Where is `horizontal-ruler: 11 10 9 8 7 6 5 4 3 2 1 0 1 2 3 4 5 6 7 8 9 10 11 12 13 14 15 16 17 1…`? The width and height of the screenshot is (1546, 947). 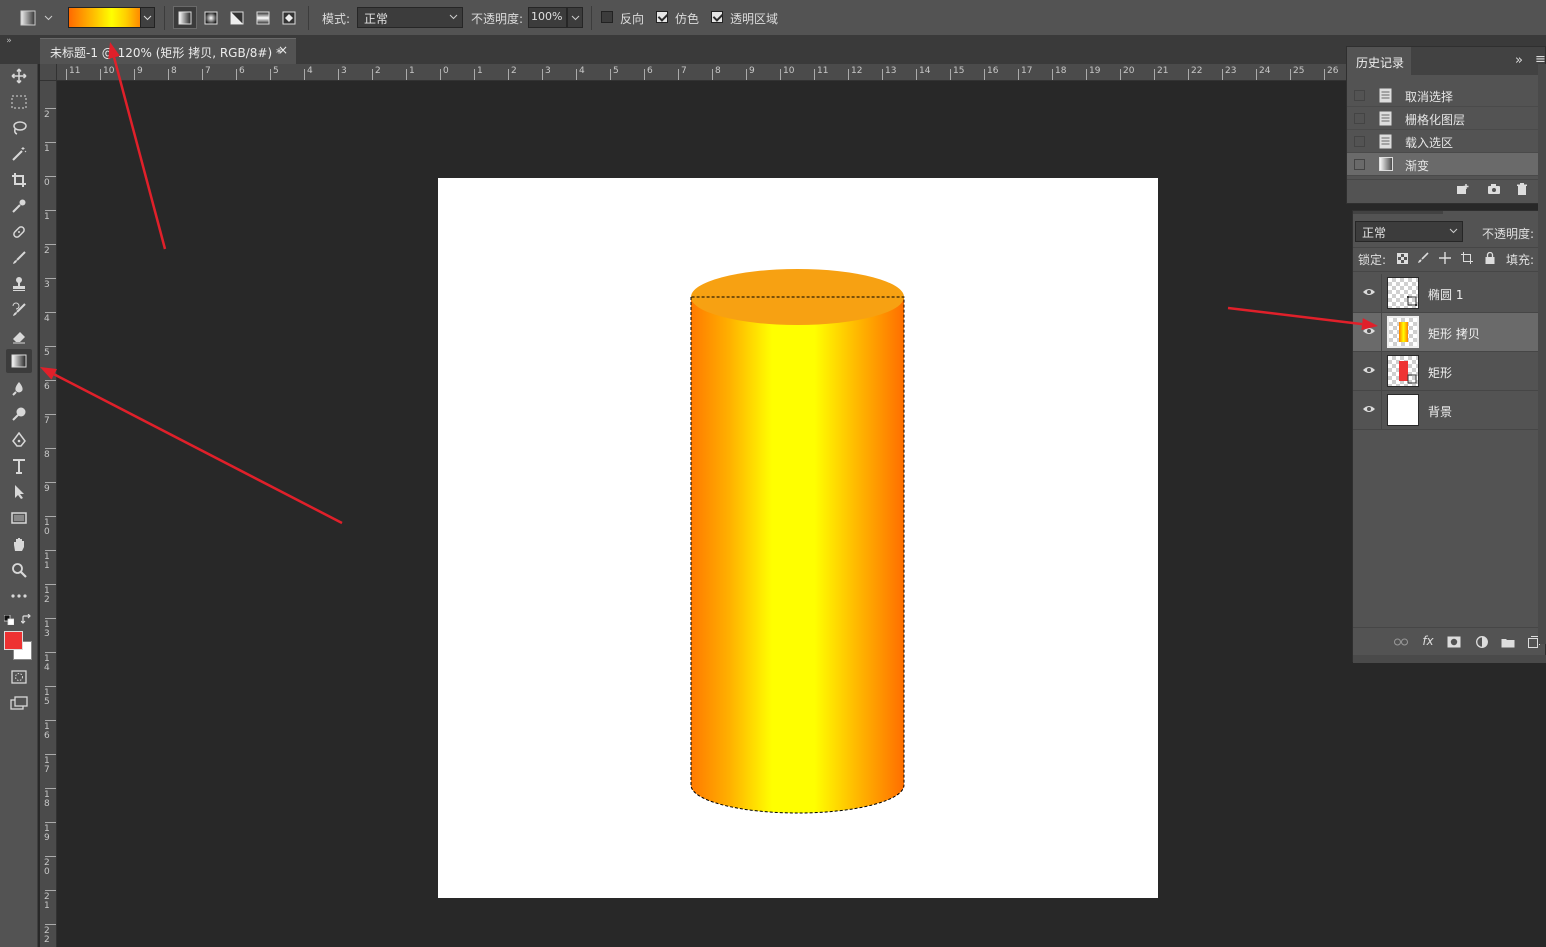 horizontal-ruler: 11 10 9 8 7 6 5 4 3 2 1 0 1 2 3 4 5 6 7 8 9 10 11 12 13 14 15 16 17 1… is located at coordinates (701, 72).